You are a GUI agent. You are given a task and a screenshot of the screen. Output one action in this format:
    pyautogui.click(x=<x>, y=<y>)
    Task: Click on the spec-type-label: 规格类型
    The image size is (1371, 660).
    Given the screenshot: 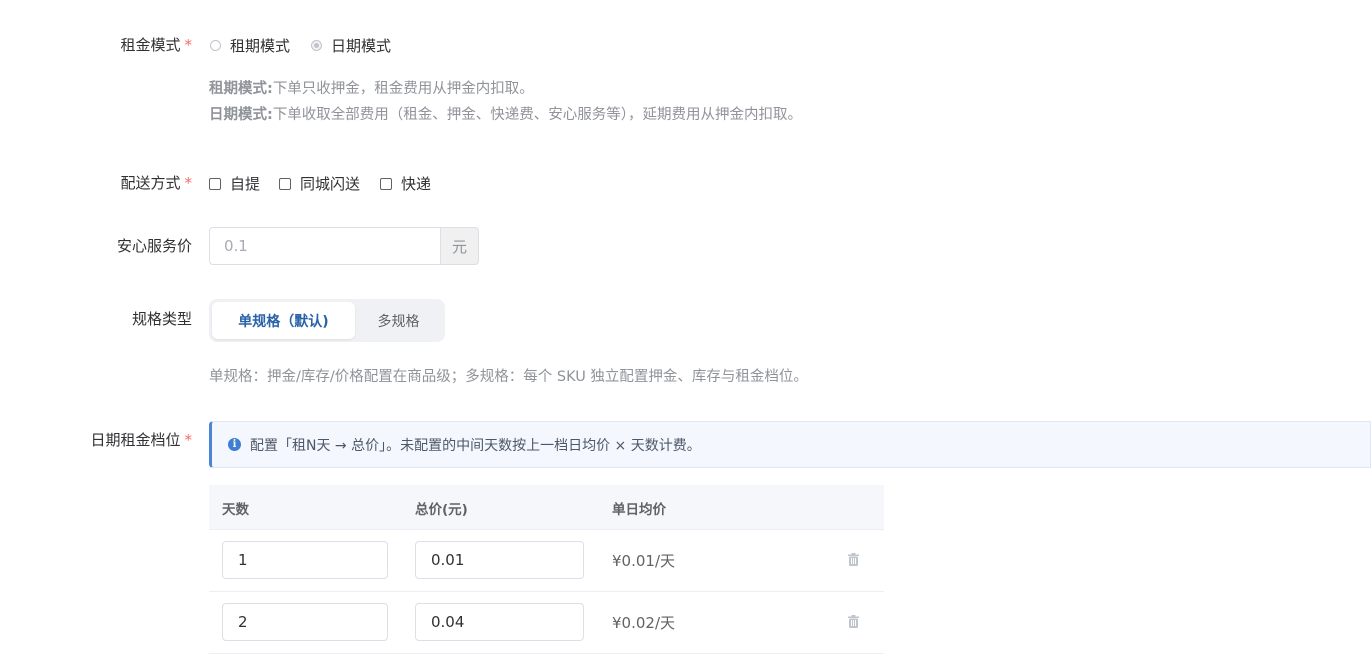 What is the action you would take?
    pyautogui.click(x=161, y=319)
    